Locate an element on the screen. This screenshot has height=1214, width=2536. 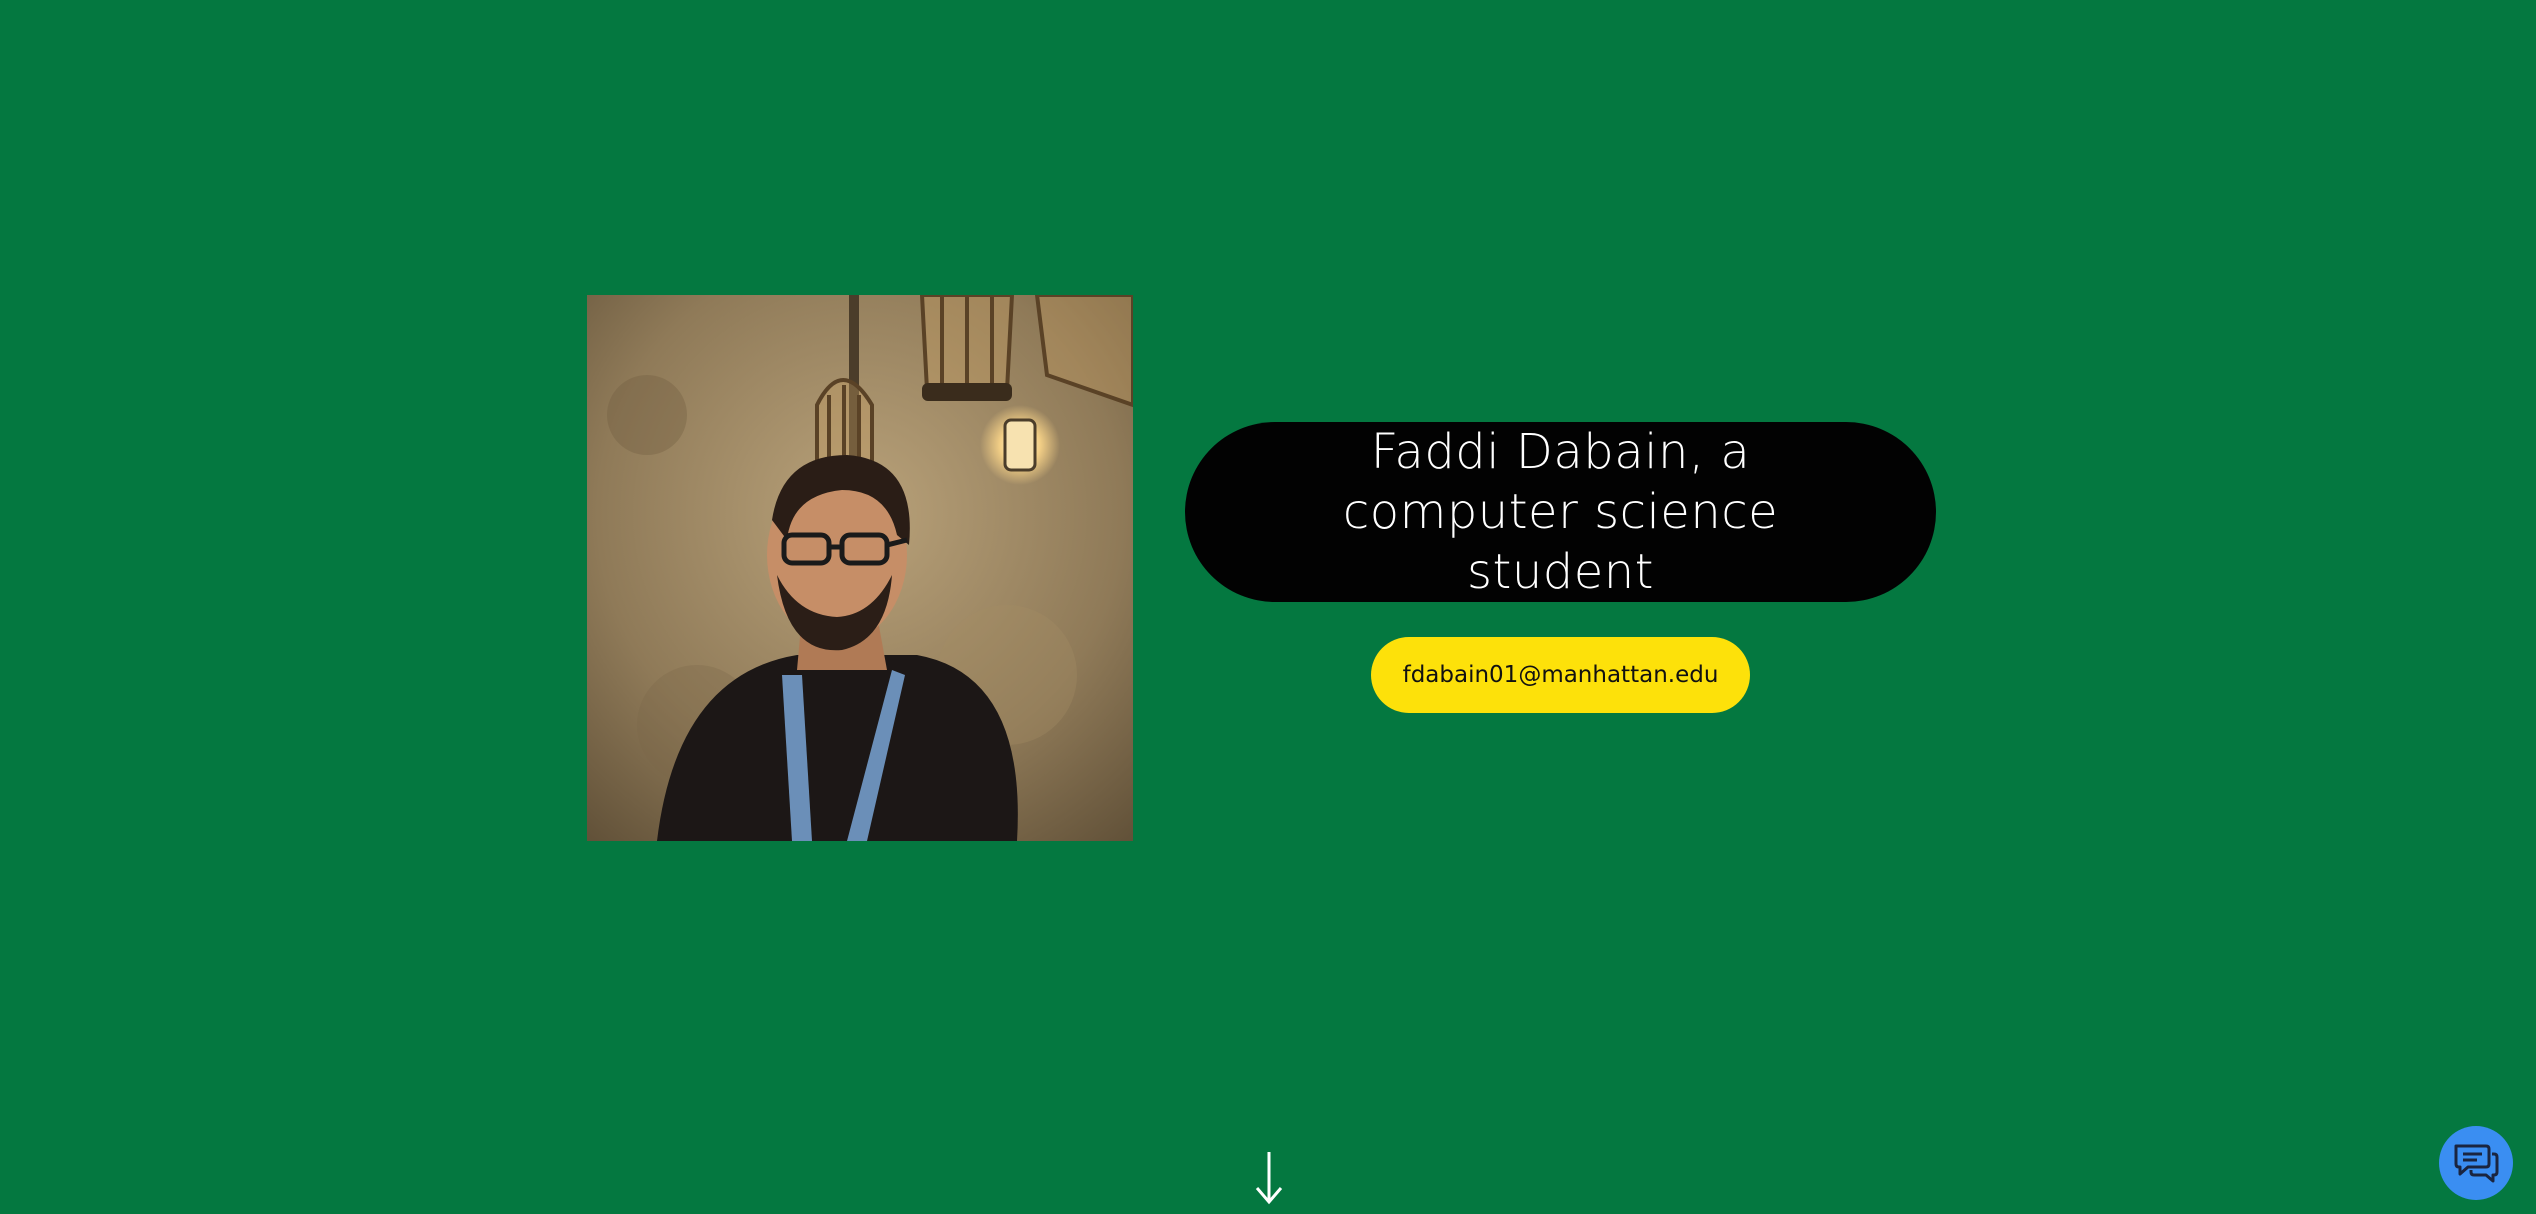
name-headline-pill: Faddi Dabain, a computer science student is located at coordinates (1560, 512).